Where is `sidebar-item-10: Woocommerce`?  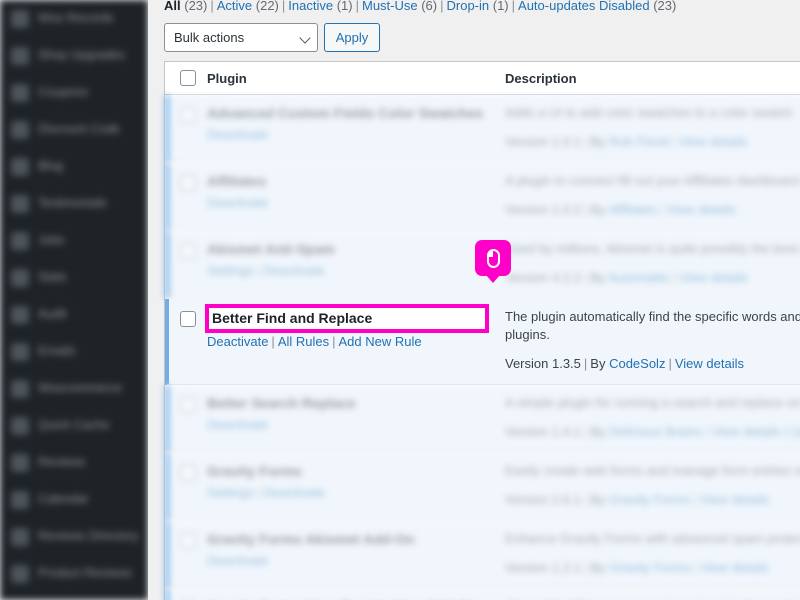
sidebar-item-10: Woocommerce is located at coordinates (74, 388).